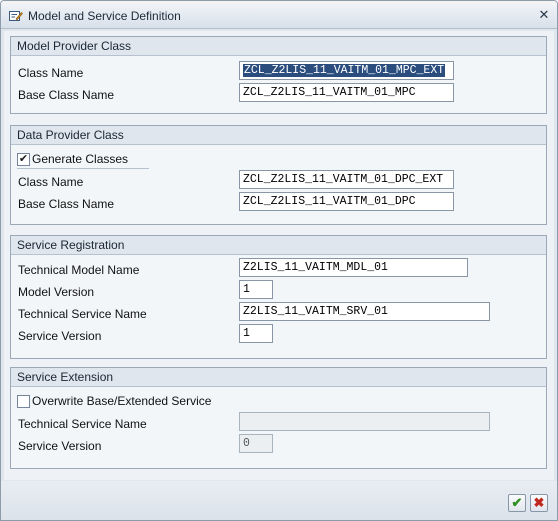  What do you see at coordinates (346, 179) in the screenshot?
I see `dpc-class-name-field: ZCL_Z2LIS_11_VAITM_01_DPC_EXT` at bounding box center [346, 179].